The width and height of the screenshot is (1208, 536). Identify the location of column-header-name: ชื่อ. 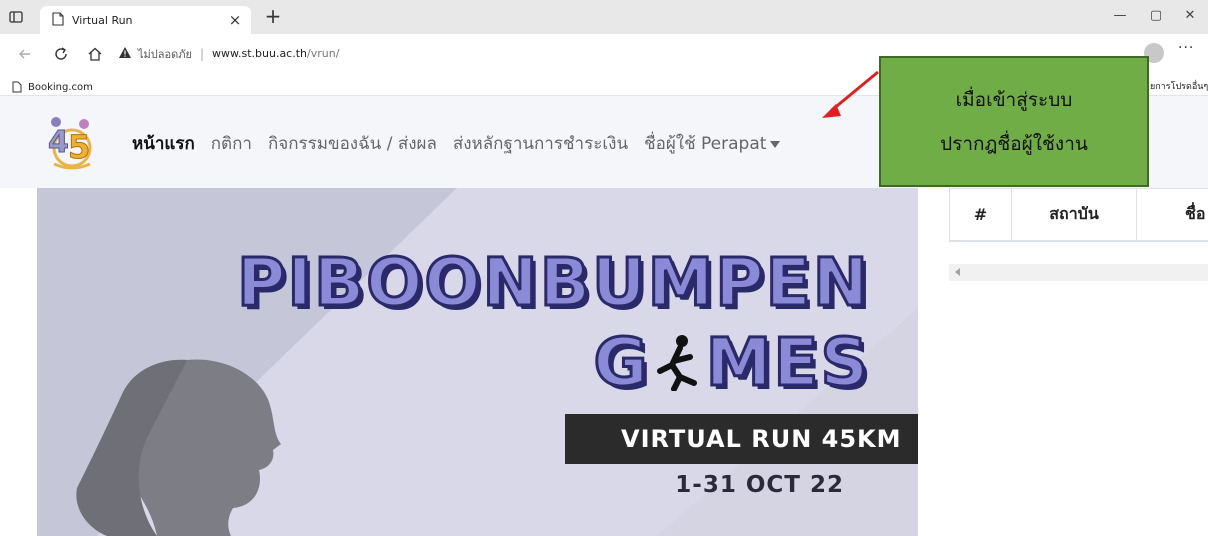
(1172, 214).